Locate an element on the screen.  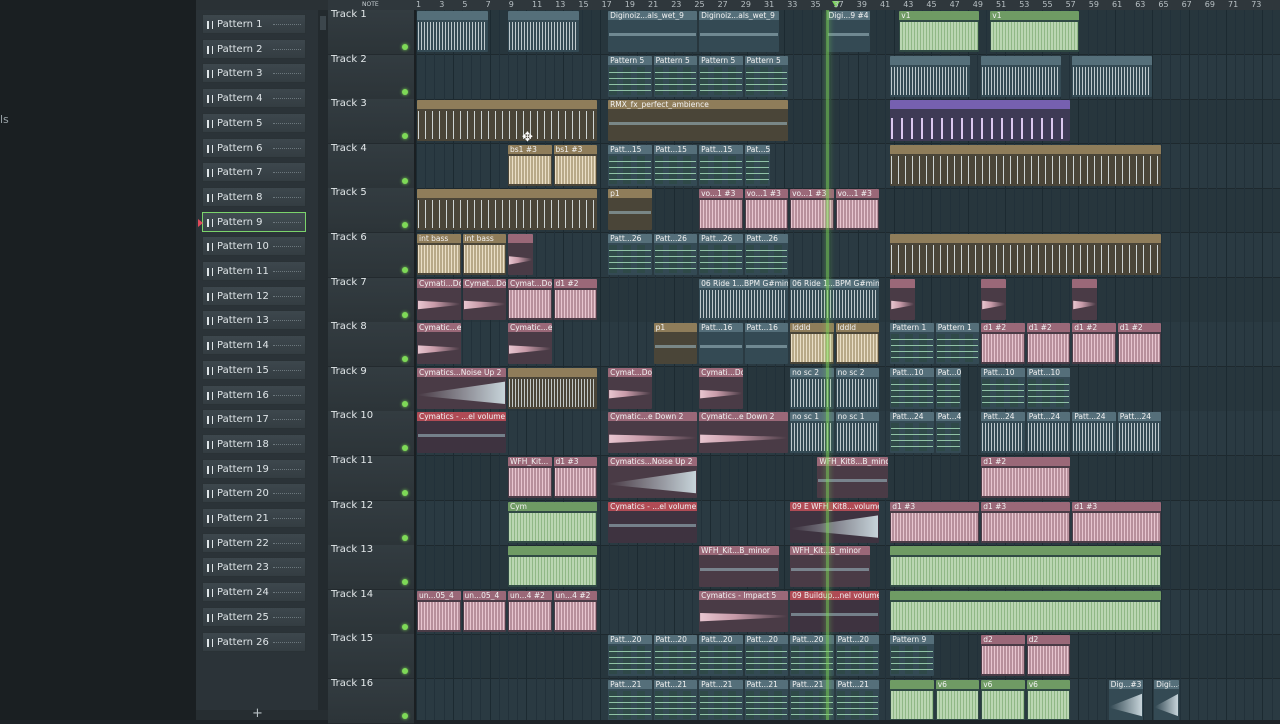
pattern-item: Pattern 7 is located at coordinates (254, 172).